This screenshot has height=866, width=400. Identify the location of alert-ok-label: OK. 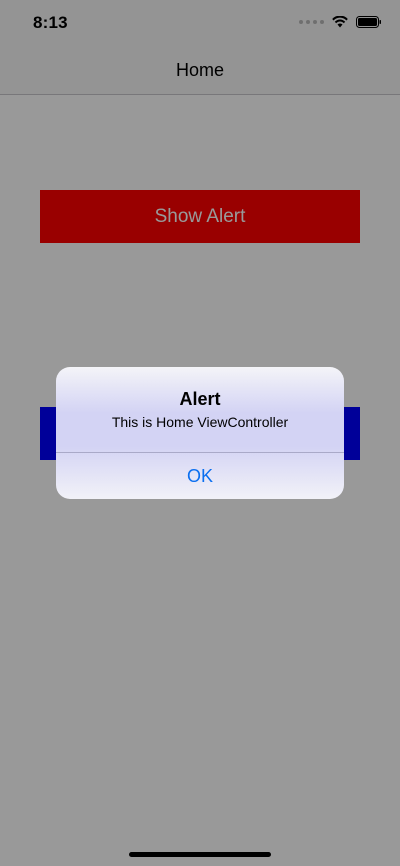
(199, 475).